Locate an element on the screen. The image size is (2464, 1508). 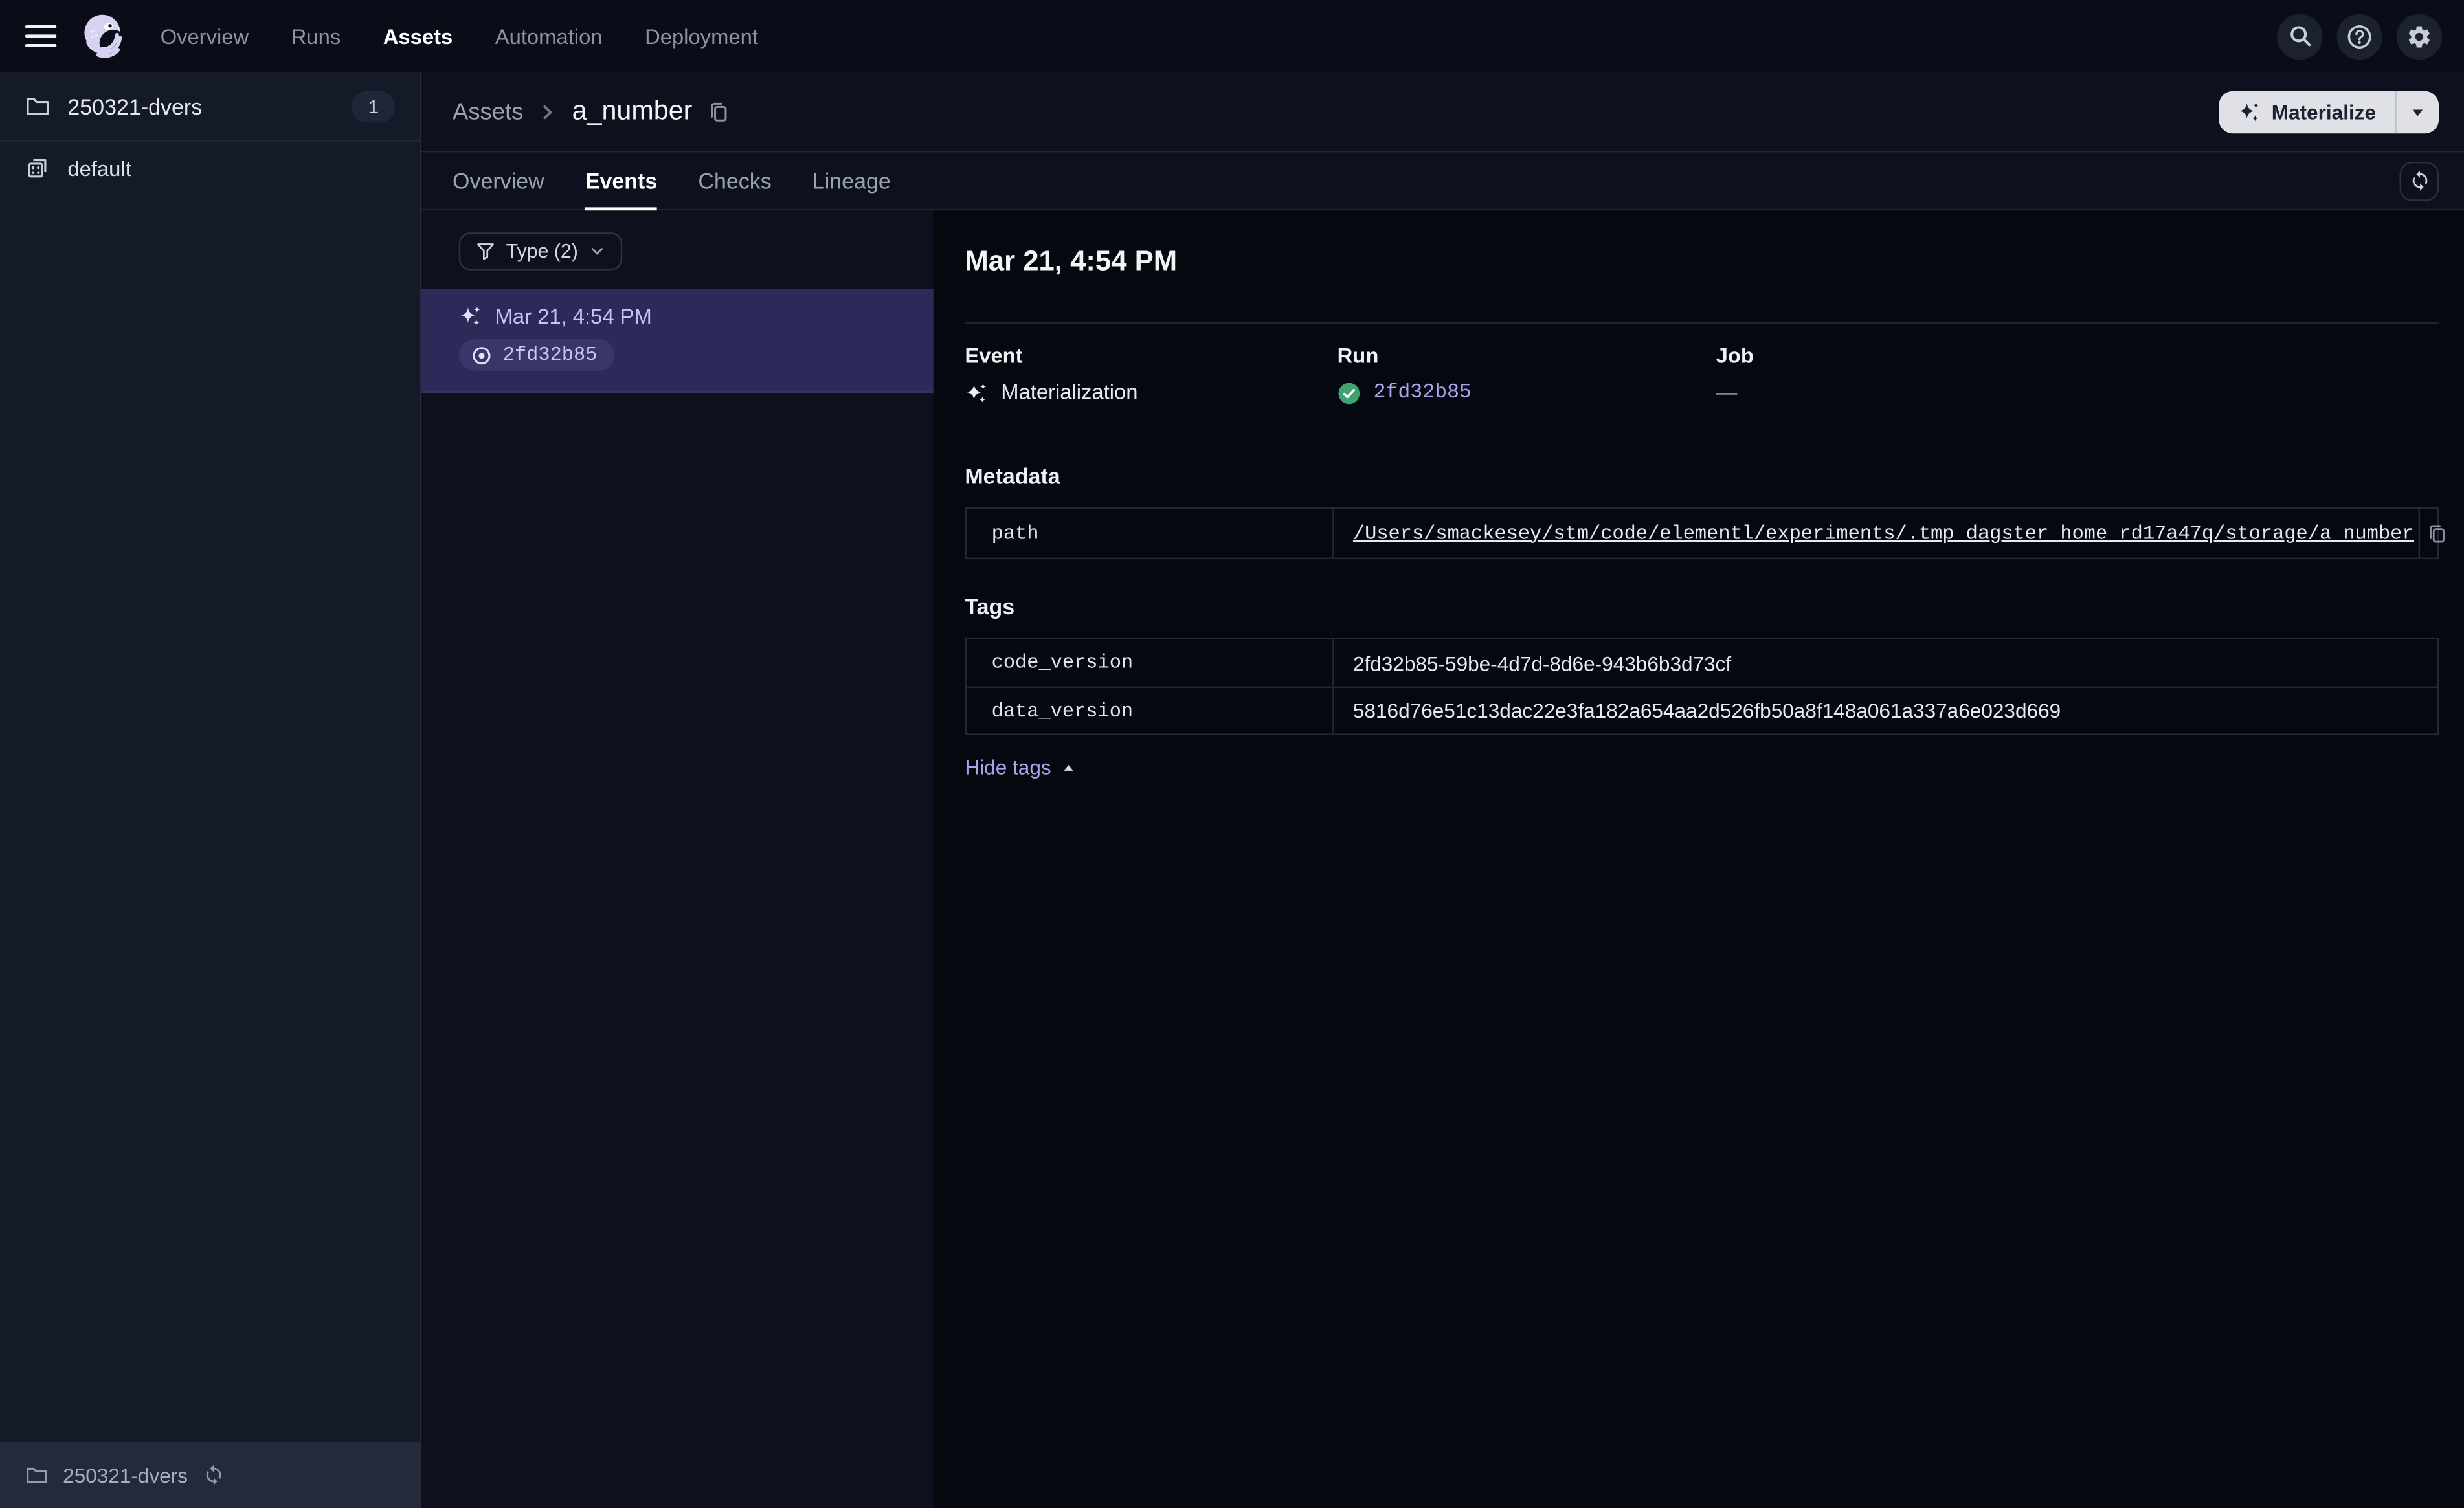
event-detail-title: Mar 21, 4:54 PM is located at coordinates (1071, 261).